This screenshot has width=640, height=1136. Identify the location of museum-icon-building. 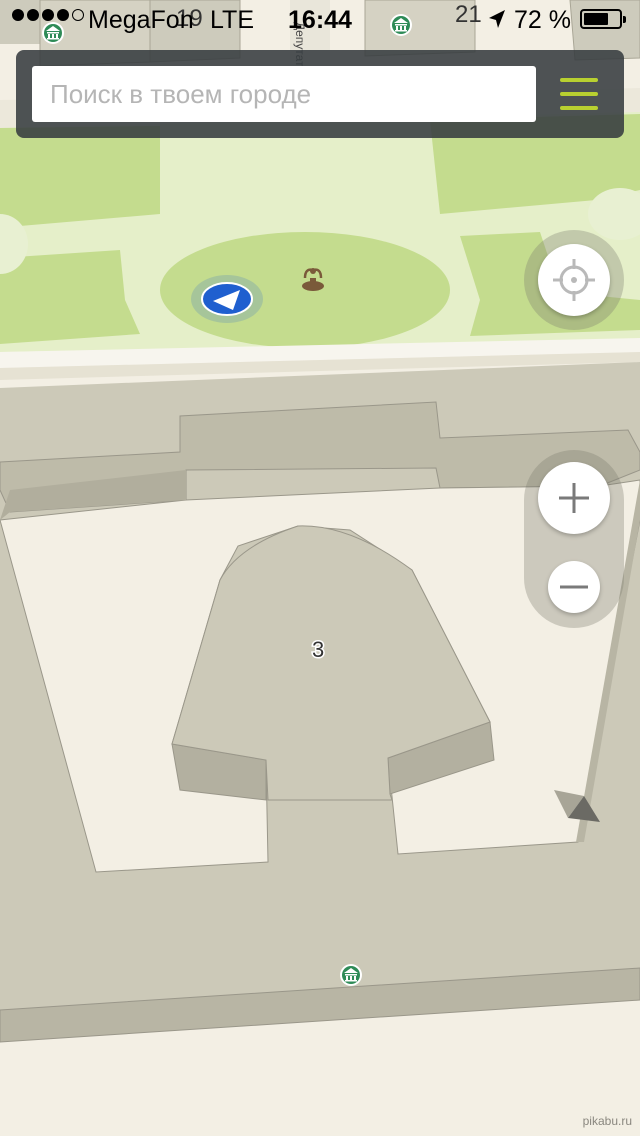
(351, 975).